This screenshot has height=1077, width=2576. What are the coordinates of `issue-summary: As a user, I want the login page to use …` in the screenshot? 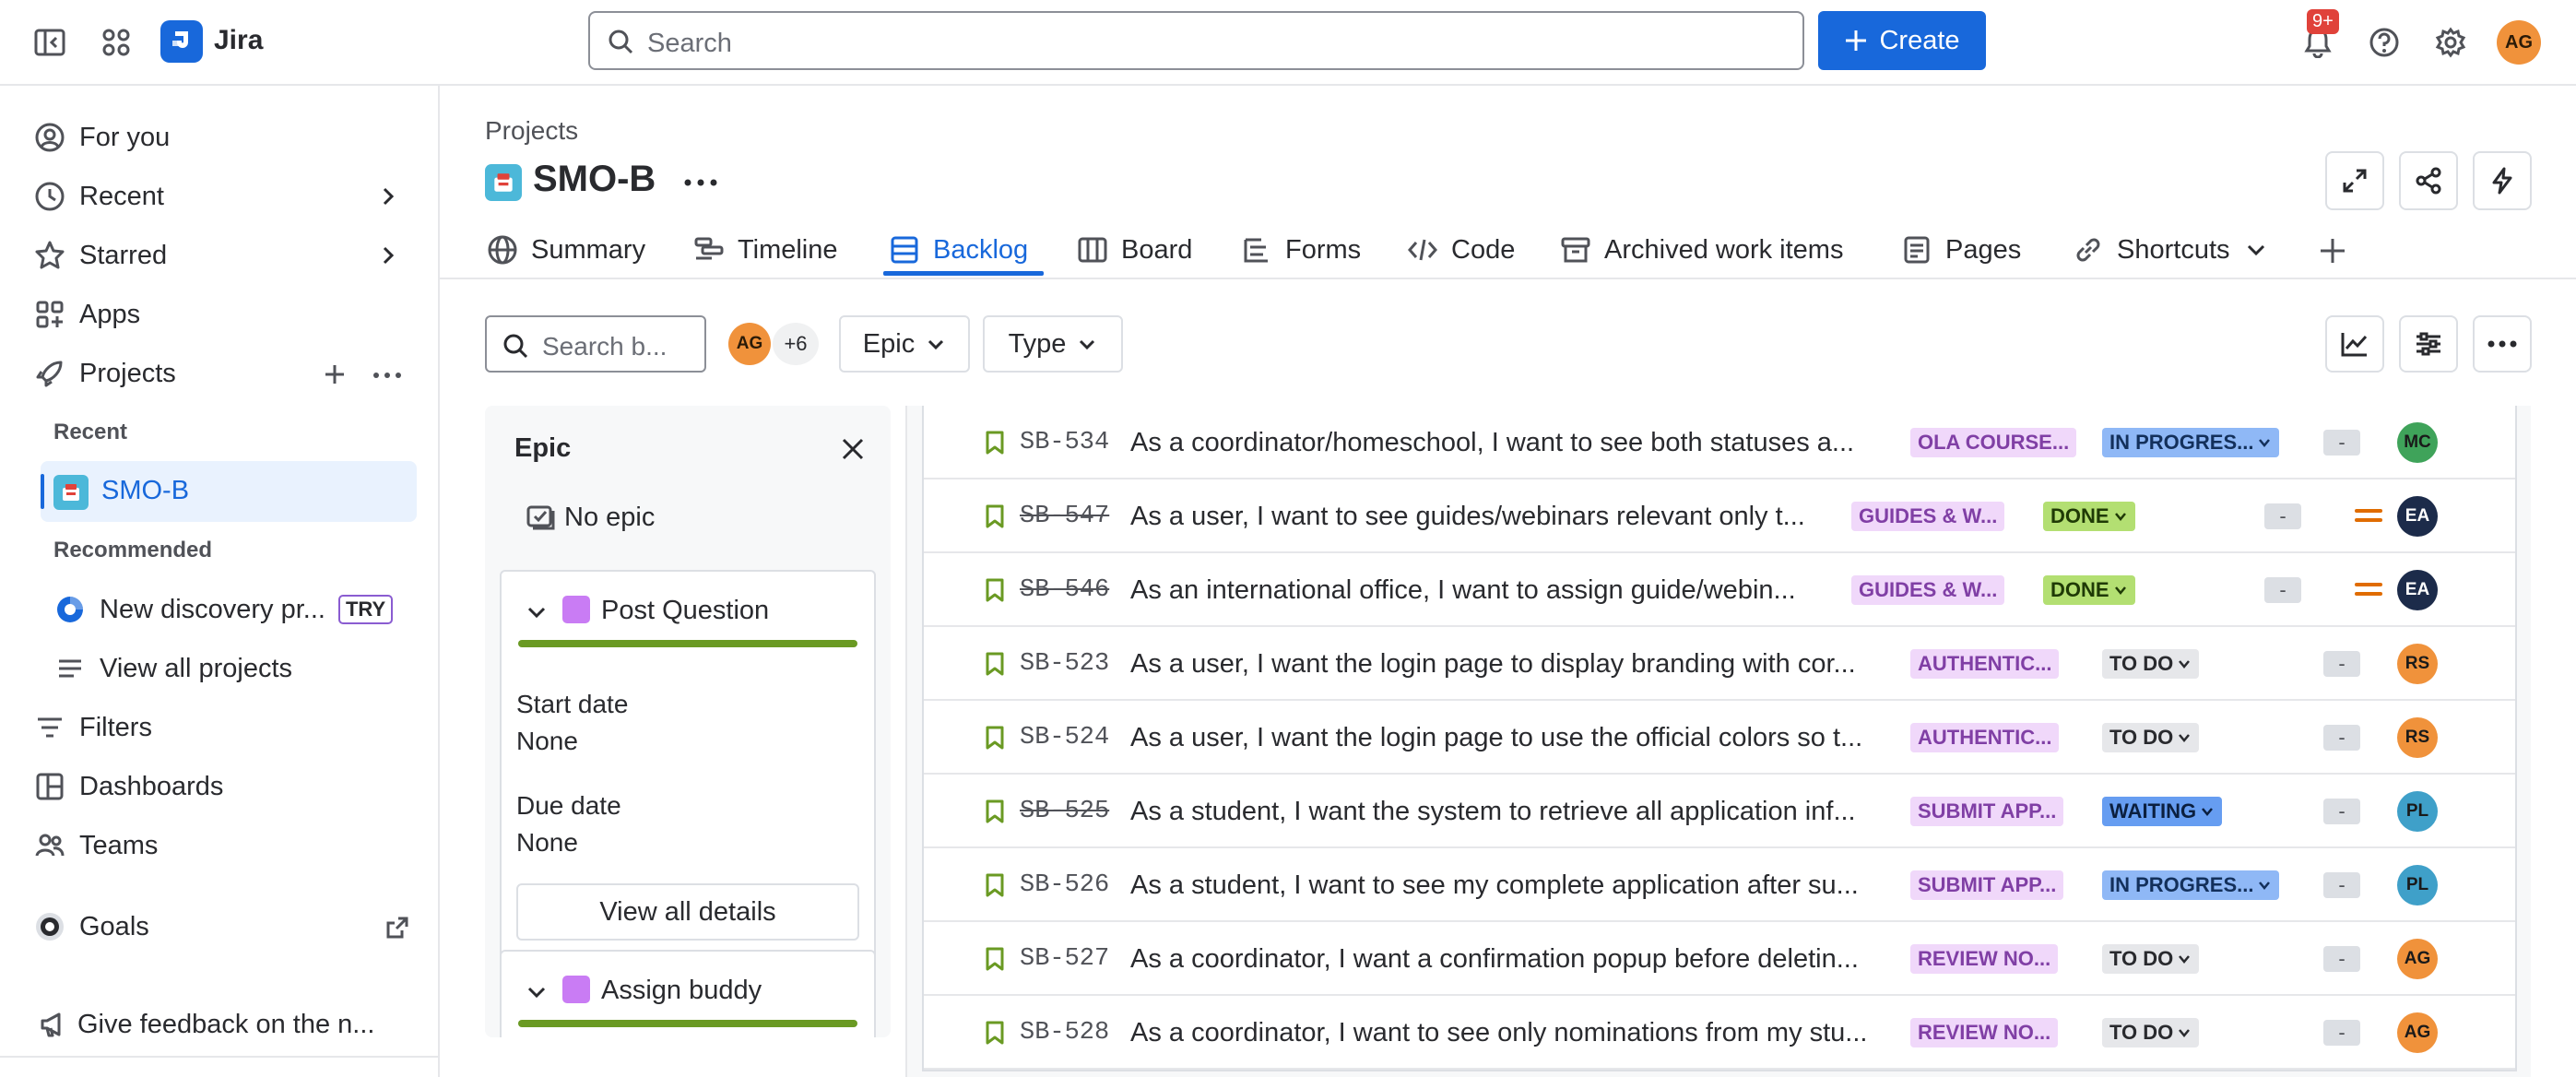 It's located at (1513, 738).